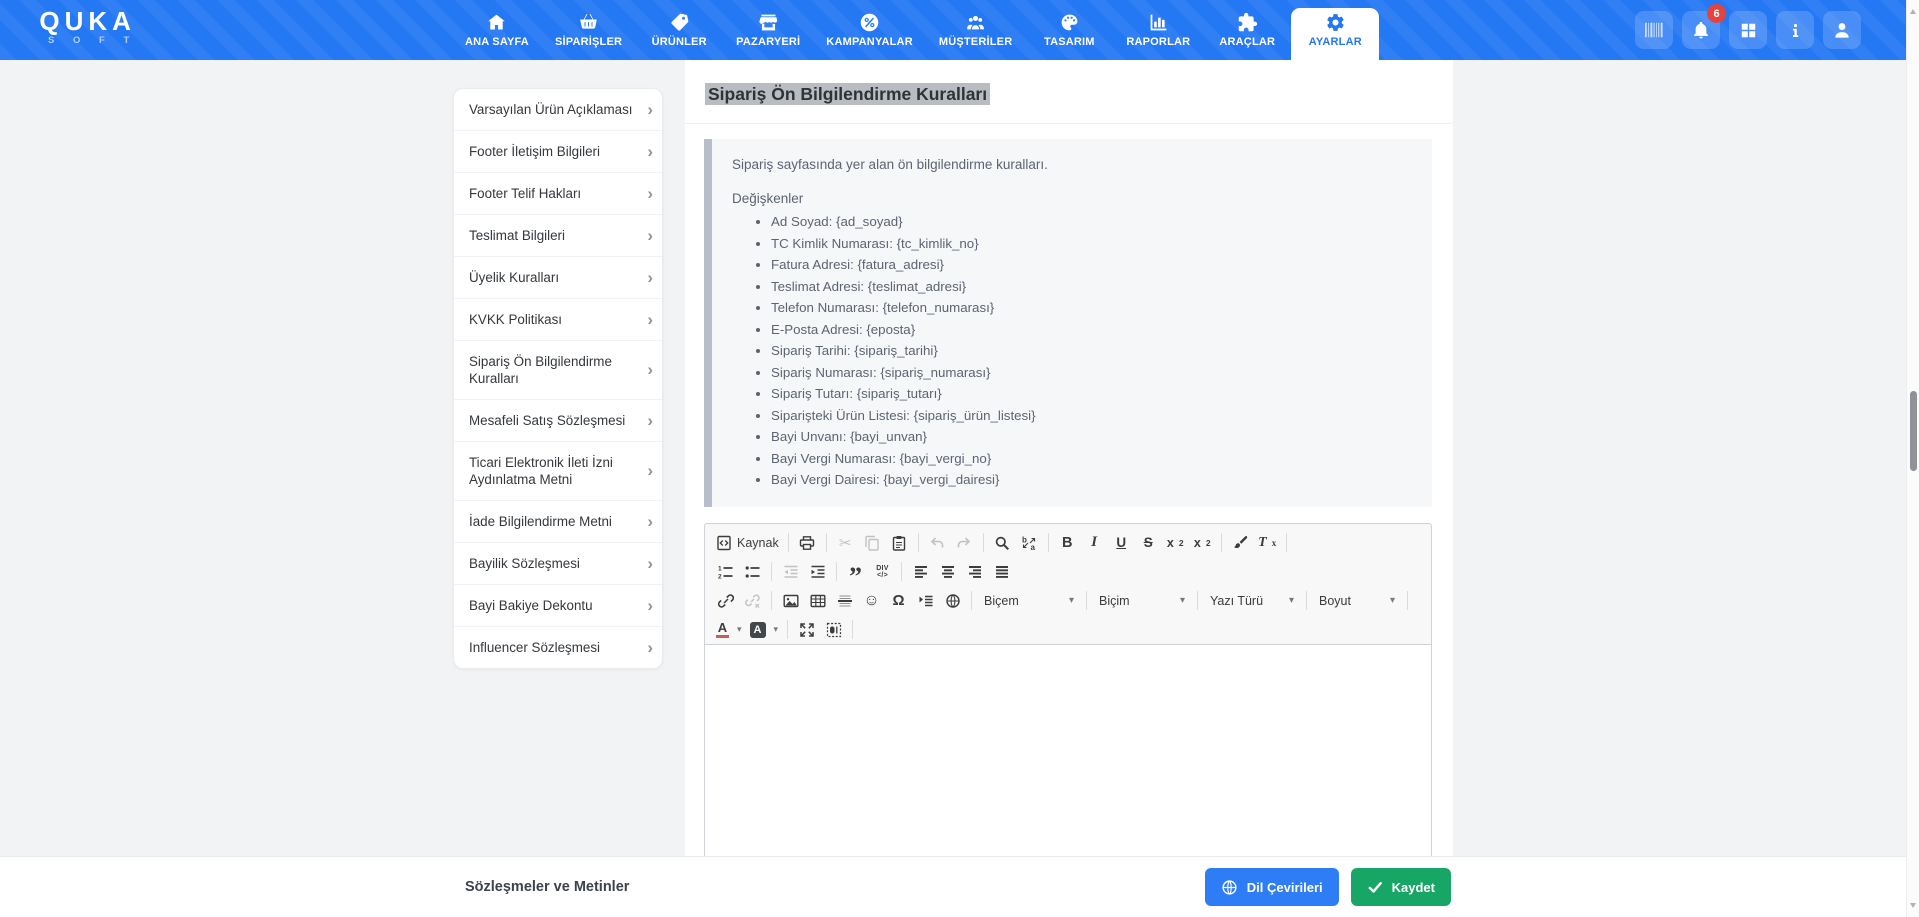 The width and height of the screenshot is (1919, 917). Describe the element at coordinates (1158, 30) in the screenshot. I see `nav-raporlar: RAPORLAR` at that location.